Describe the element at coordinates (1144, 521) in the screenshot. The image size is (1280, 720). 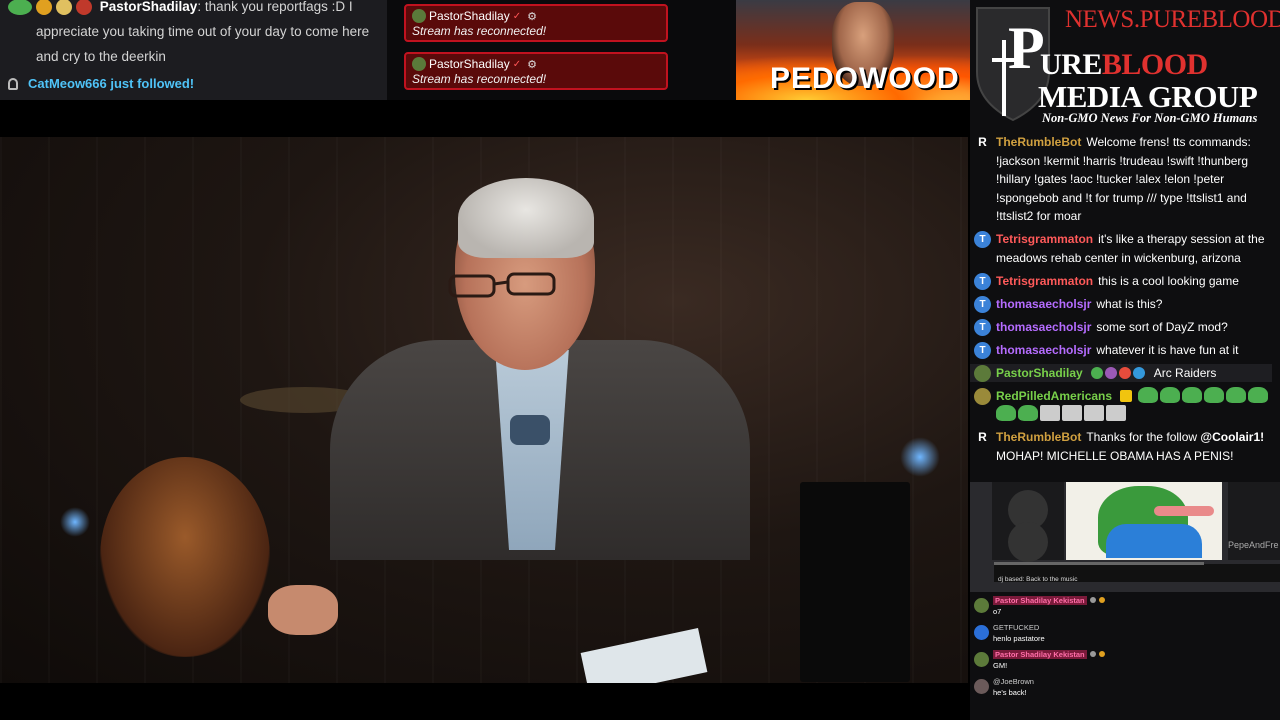
I see `media-artwork` at that location.